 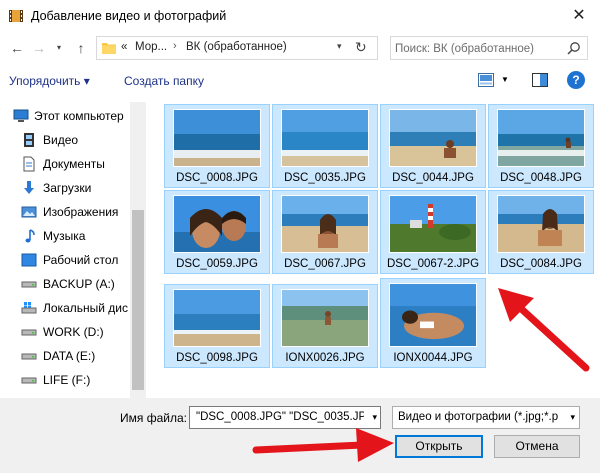 What do you see at coordinates (361, 47) in the screenshot?
I see `refresh-icon: ↻` at bounding box center [361, 47].